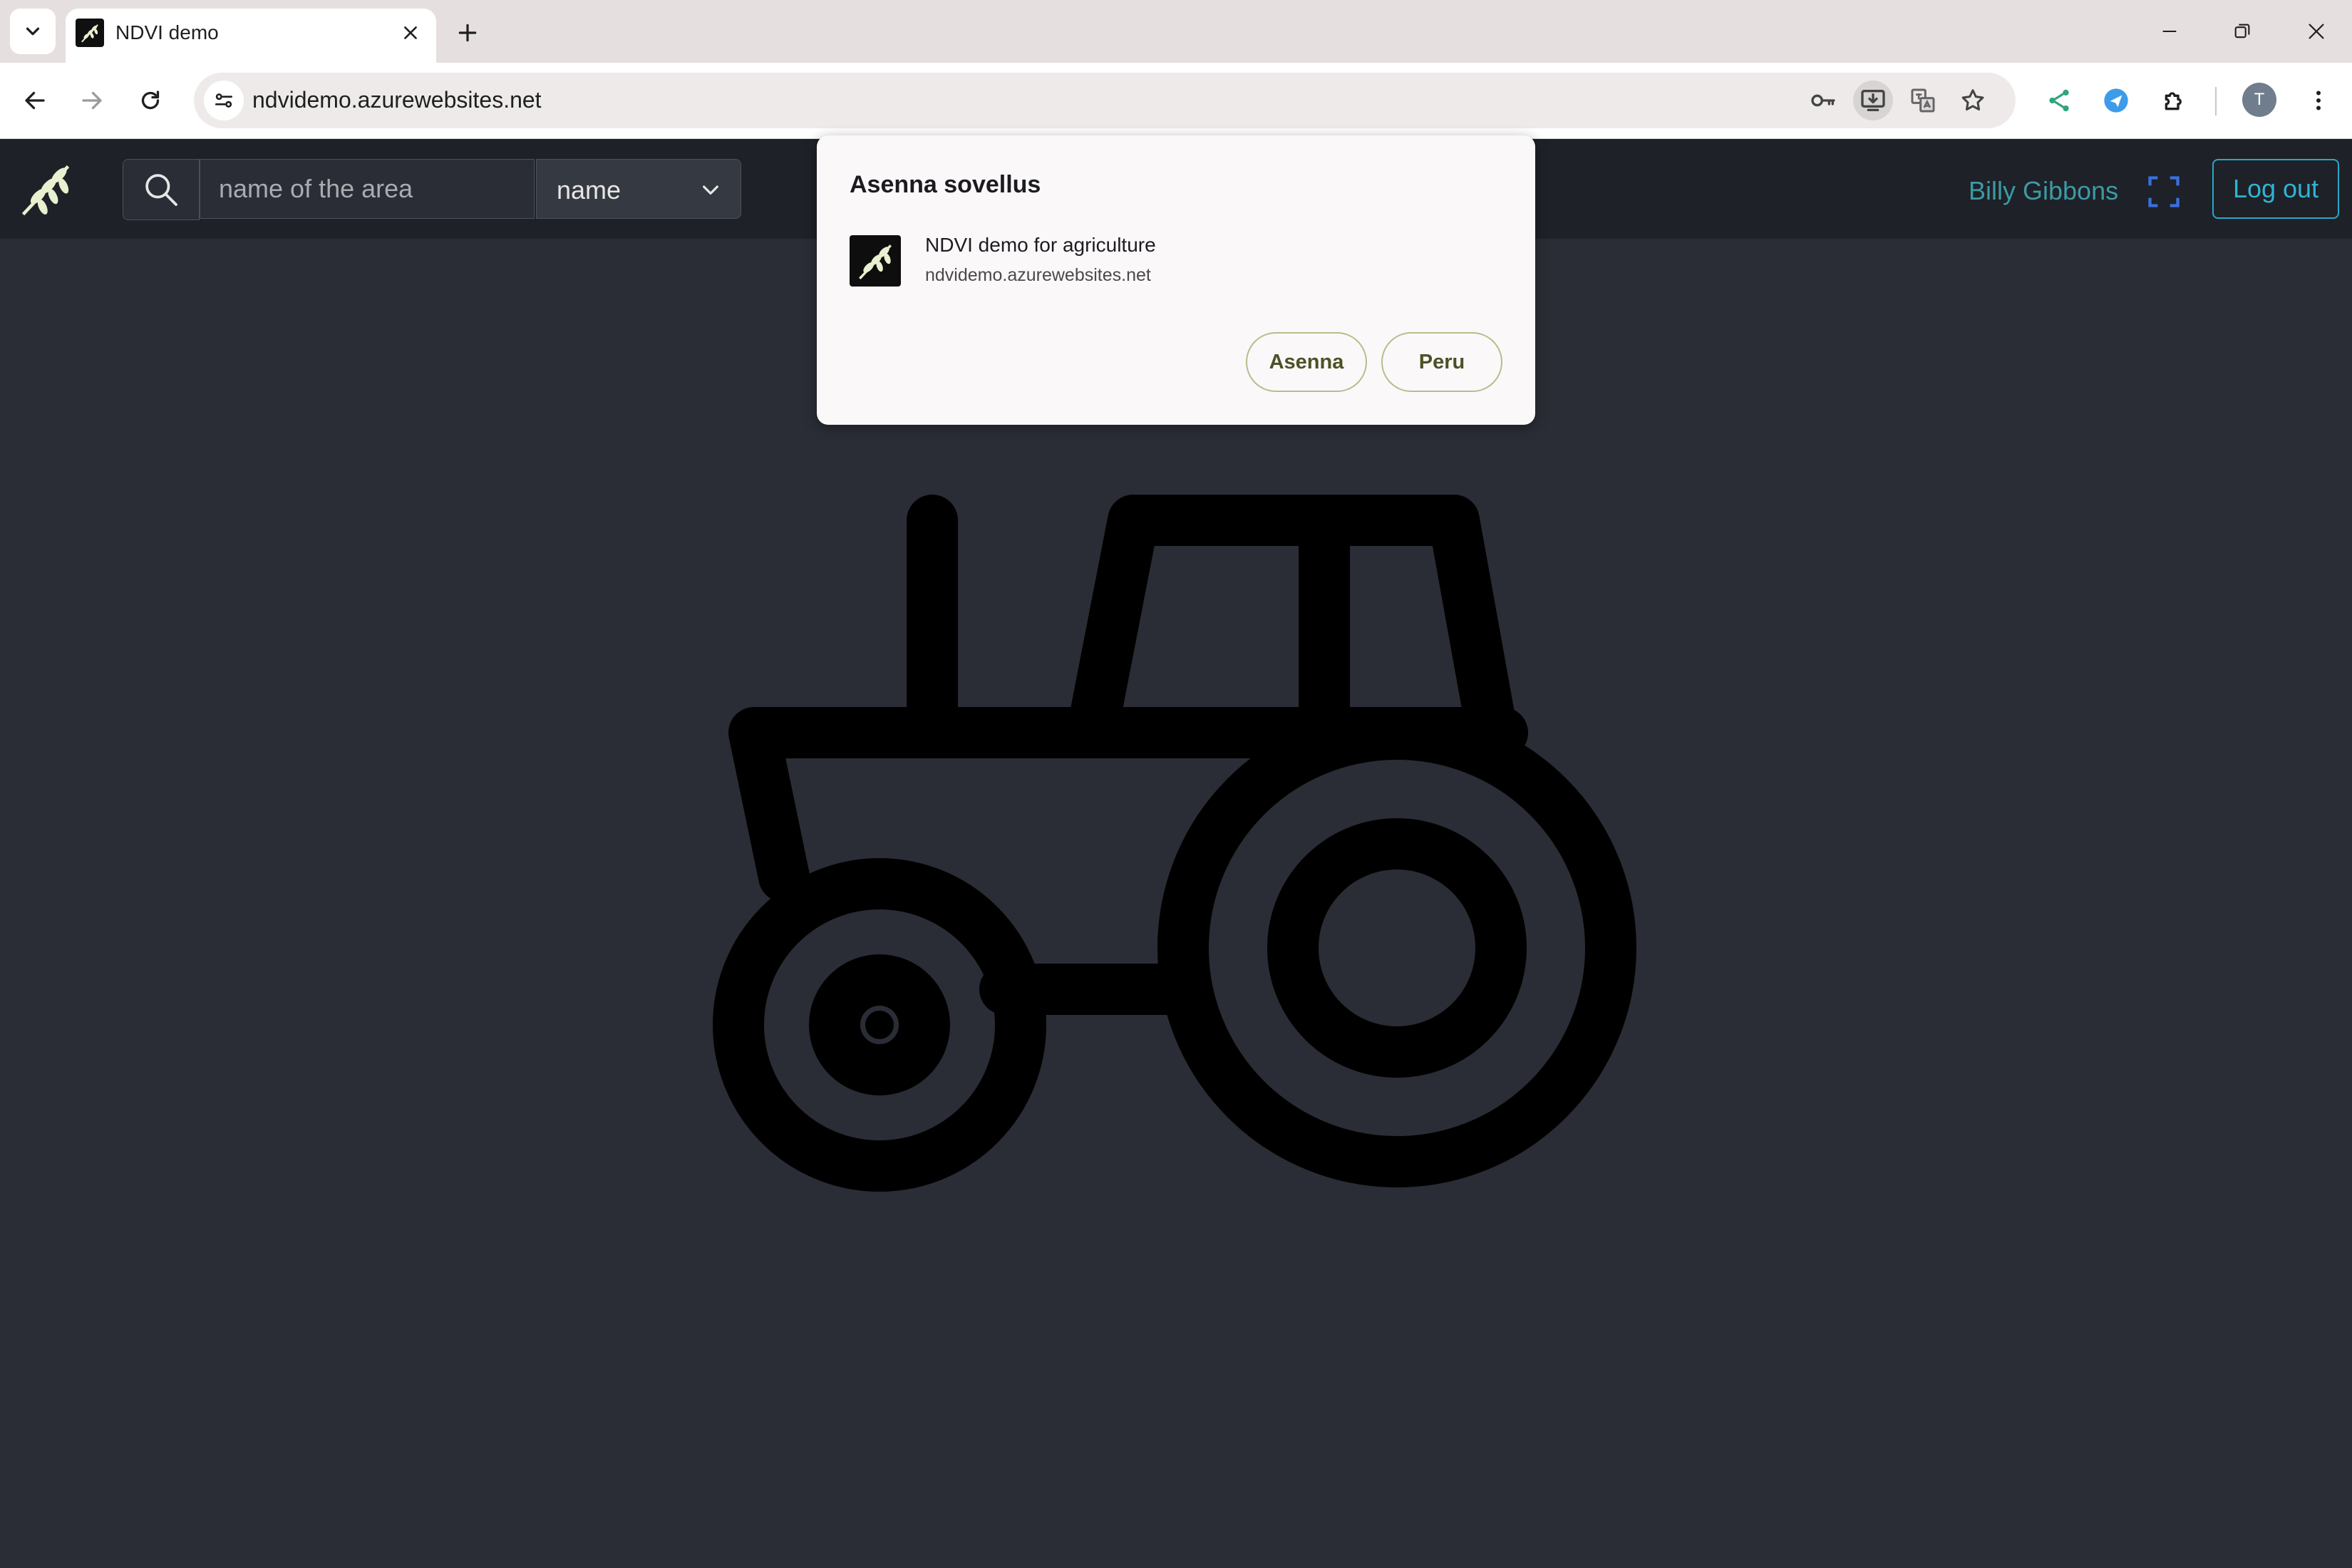  What do you see at coordinates (367, 189) in the screenshot?
I see `area-search-input` at bounding box center [367, 189].